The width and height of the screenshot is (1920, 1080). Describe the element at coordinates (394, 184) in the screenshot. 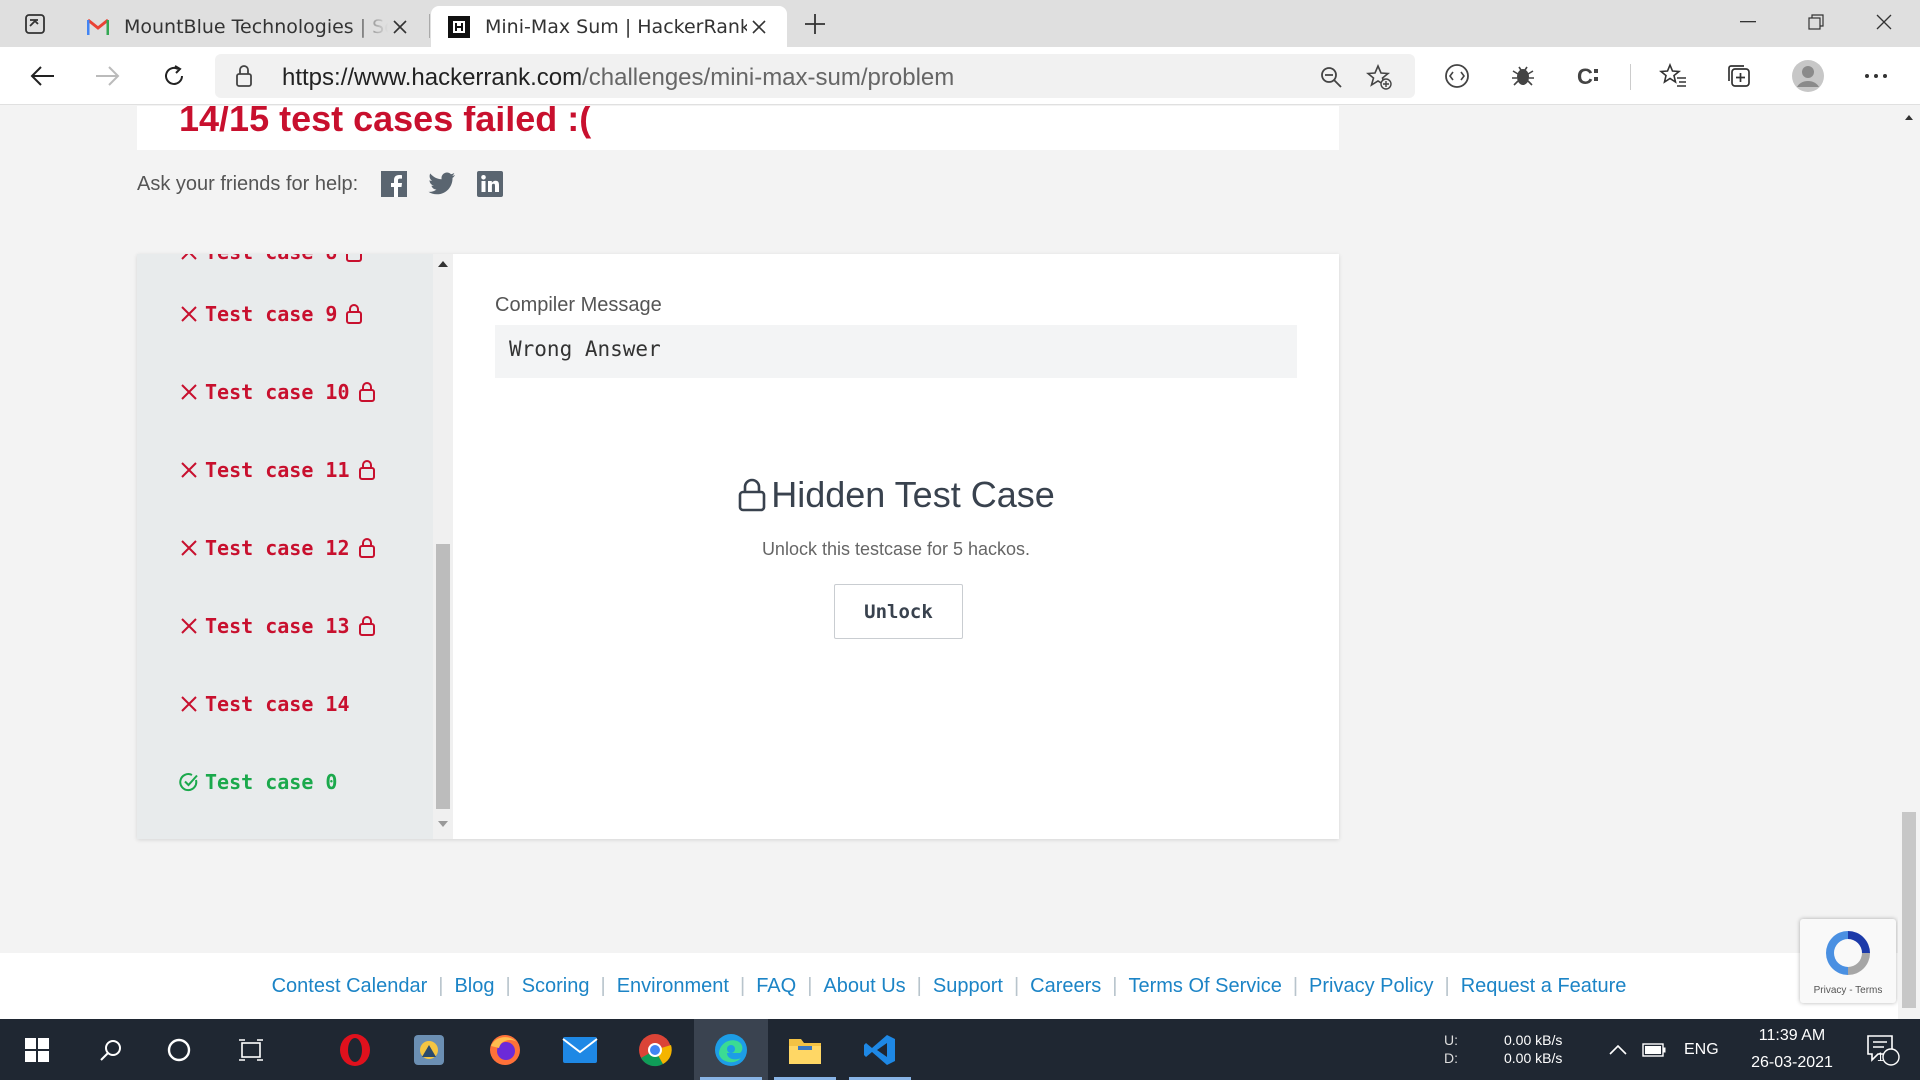

I see `facebook-icon` at that location.